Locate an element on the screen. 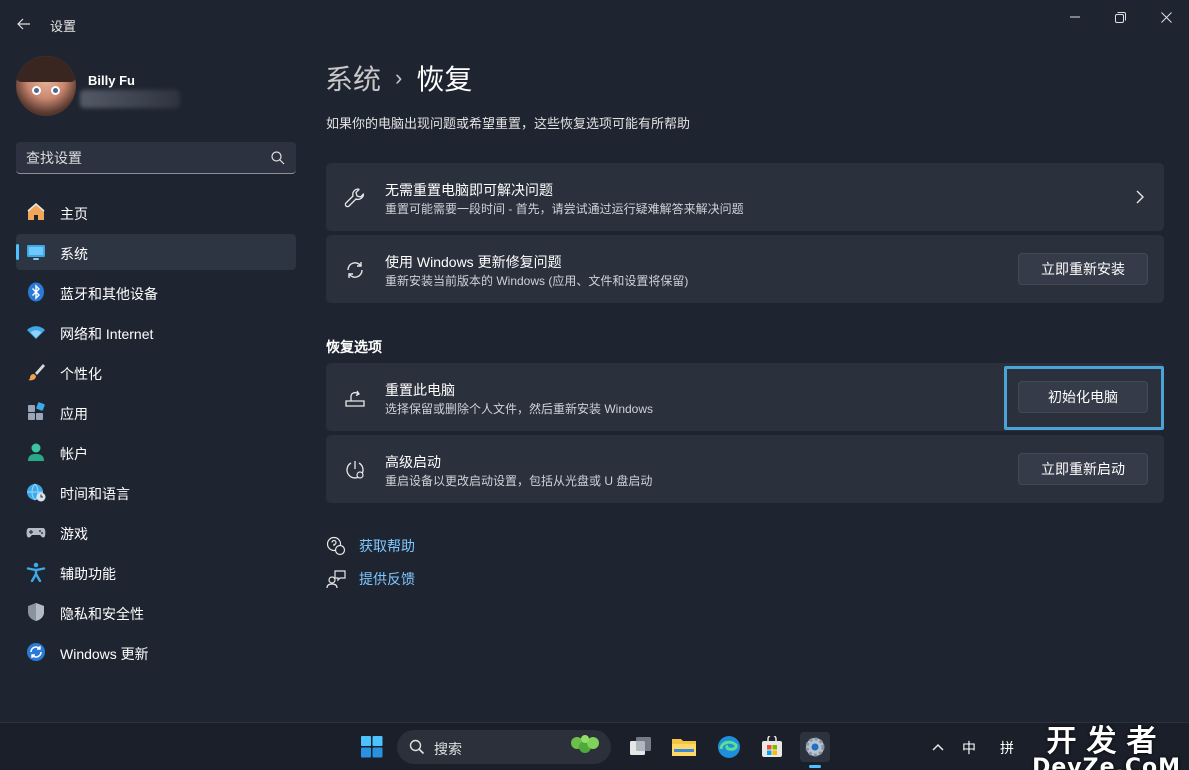 The image size is (1189, 770). sidebar-item-label: 系统 is located at coordinates (74, 254).